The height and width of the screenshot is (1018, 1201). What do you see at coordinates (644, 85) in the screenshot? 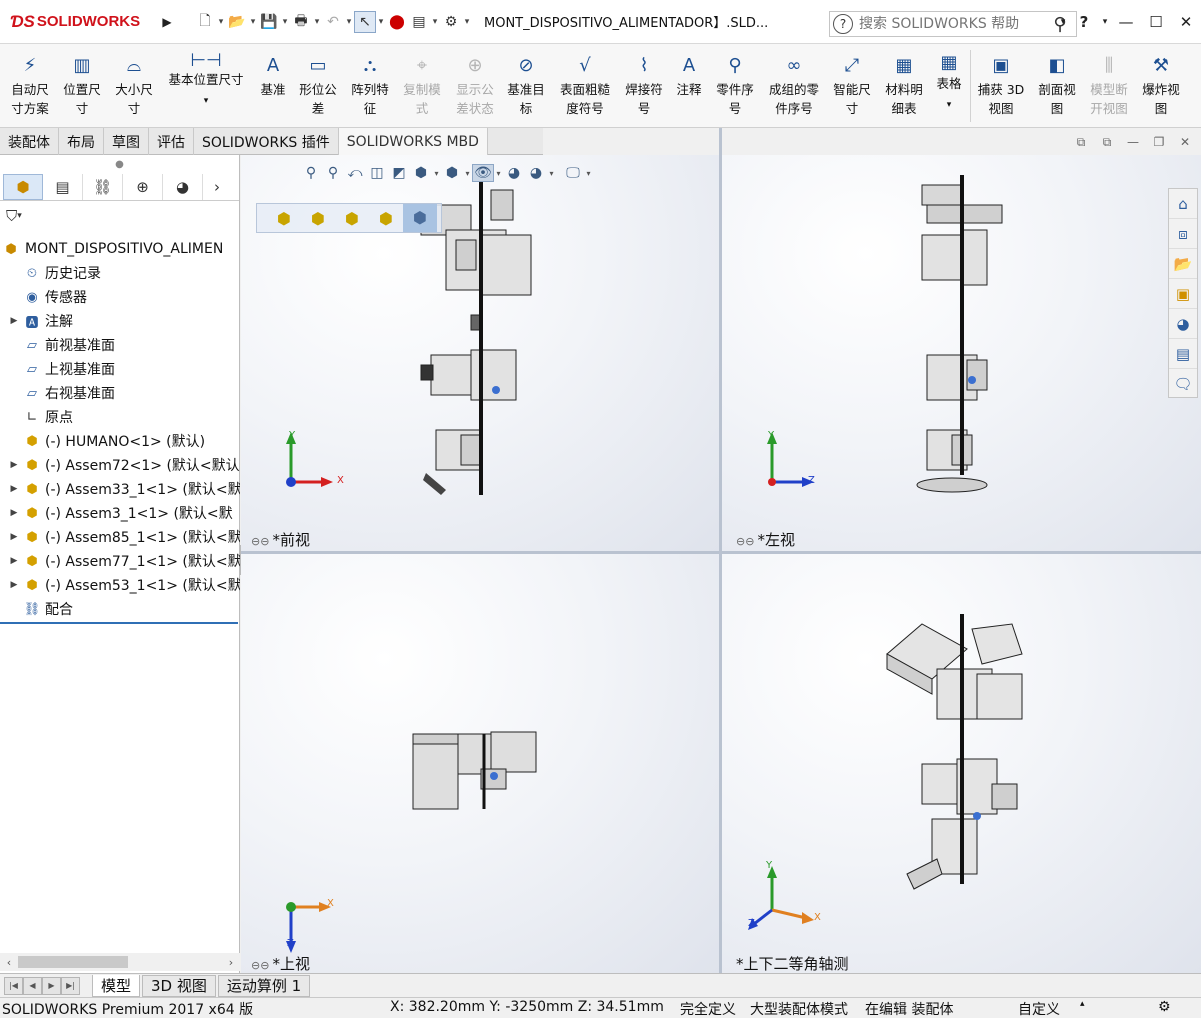
I see `weld-symbol-button: ⌇ 焊接符号` at bounding box center [644, 85].